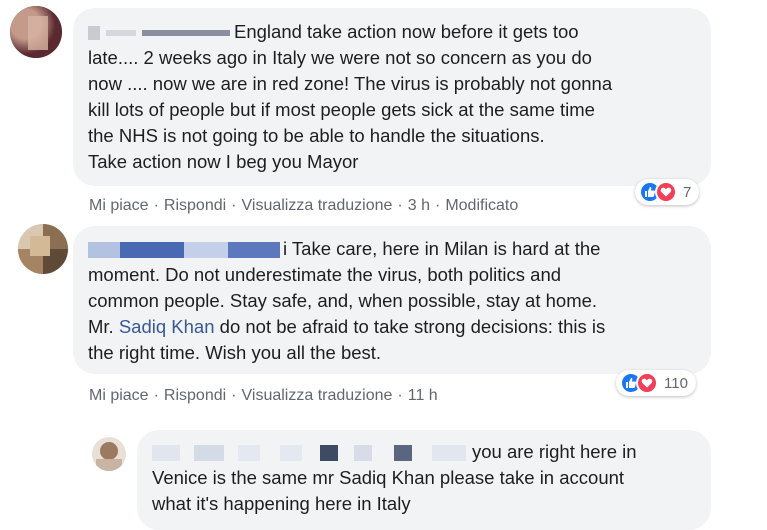 The width and height of the screenshot is (767, 530). What do you see at coordinates (481, 205) in the screenshot?
I see `edited-label: Modificato` at bounding box center [481, 205].